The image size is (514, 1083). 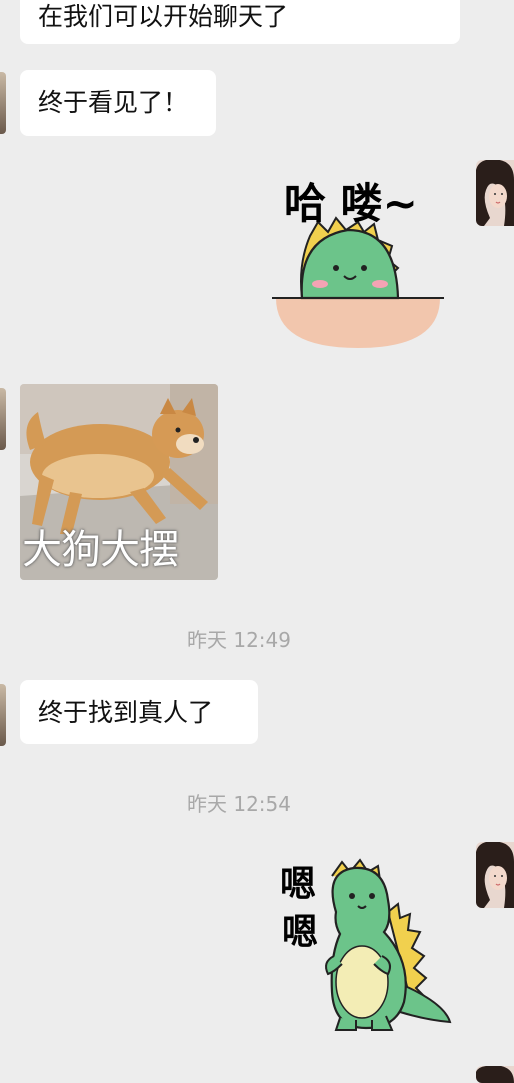 What do you see at coordinates (113, 102) in the screenshot?
I see `message-text: 终于看见了！` at bounding box center [113, 102].